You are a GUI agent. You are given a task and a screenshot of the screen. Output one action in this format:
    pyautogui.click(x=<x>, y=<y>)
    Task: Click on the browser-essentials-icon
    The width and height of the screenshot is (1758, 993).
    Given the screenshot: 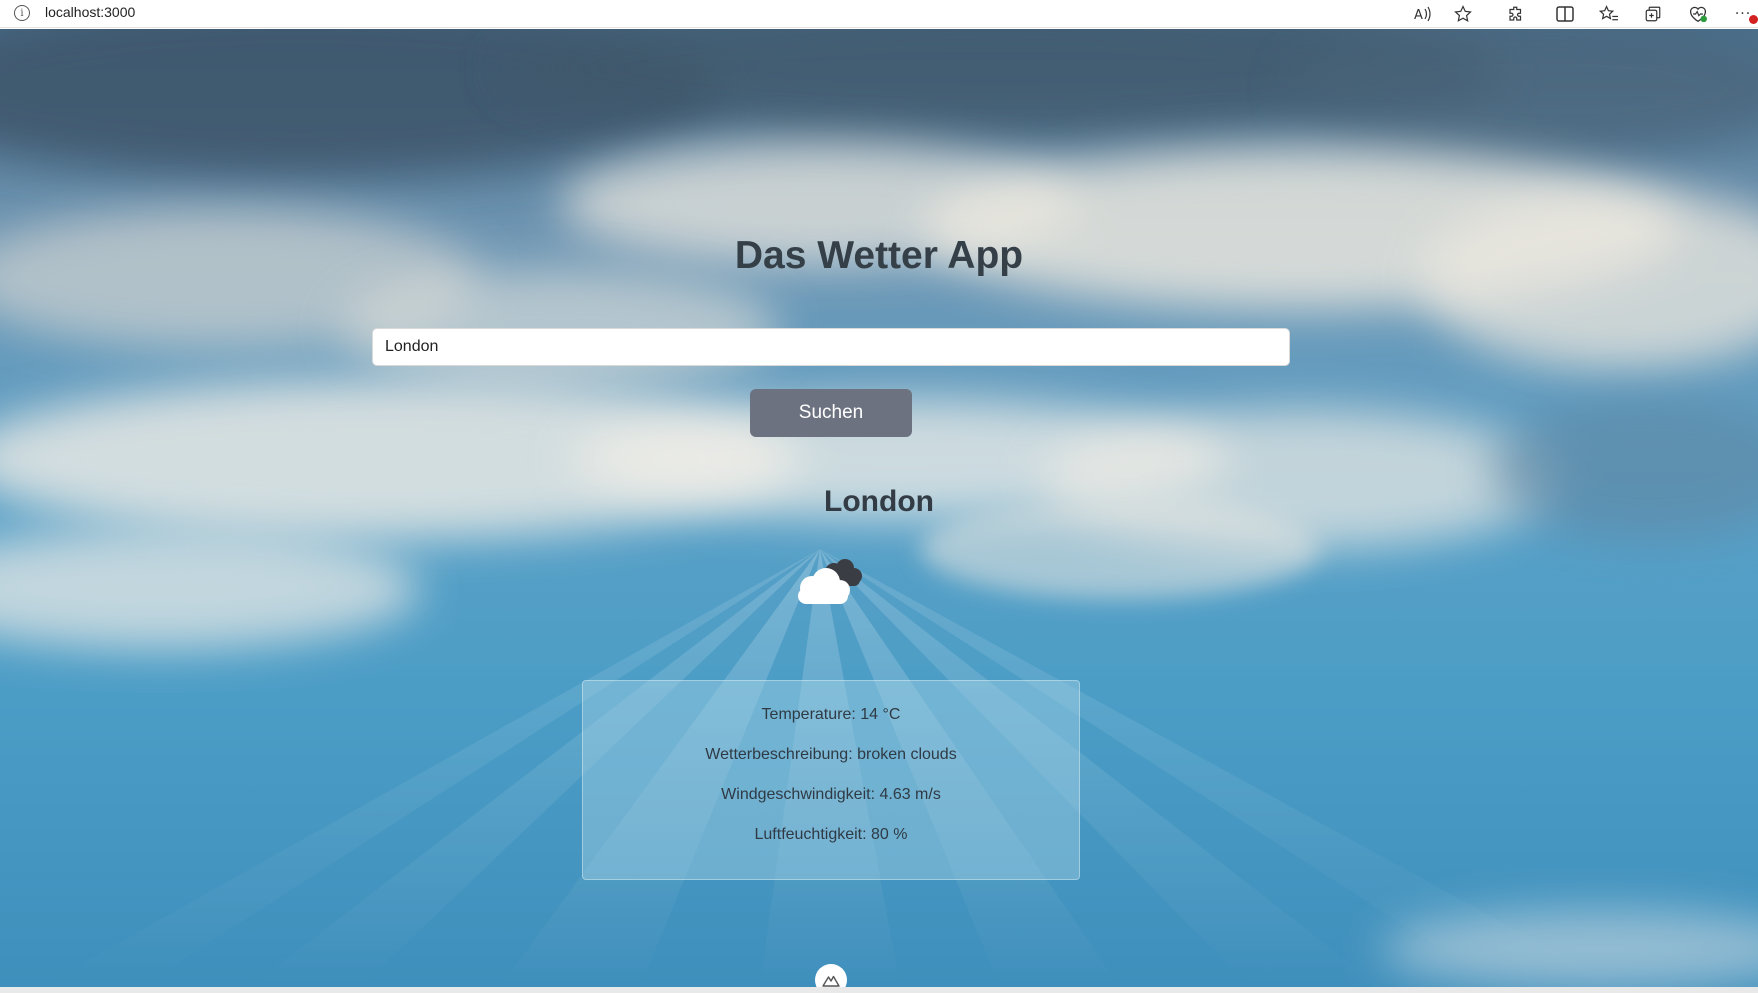 What is the action you would take?
    pyautogui.click(x=1698, y=14)
    